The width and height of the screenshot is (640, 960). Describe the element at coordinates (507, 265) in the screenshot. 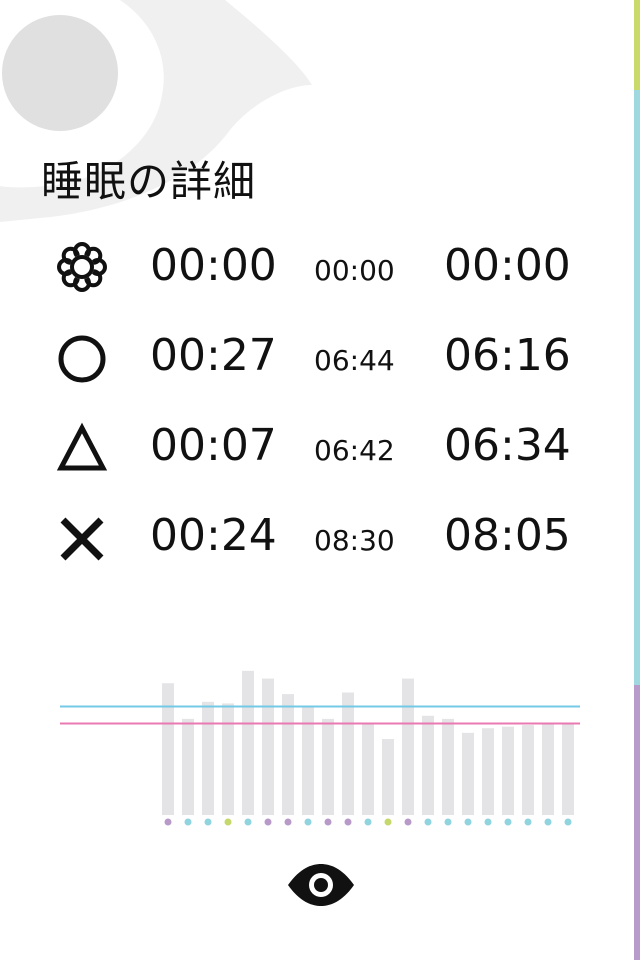

I see `row-end-time: 00:00` at that location.